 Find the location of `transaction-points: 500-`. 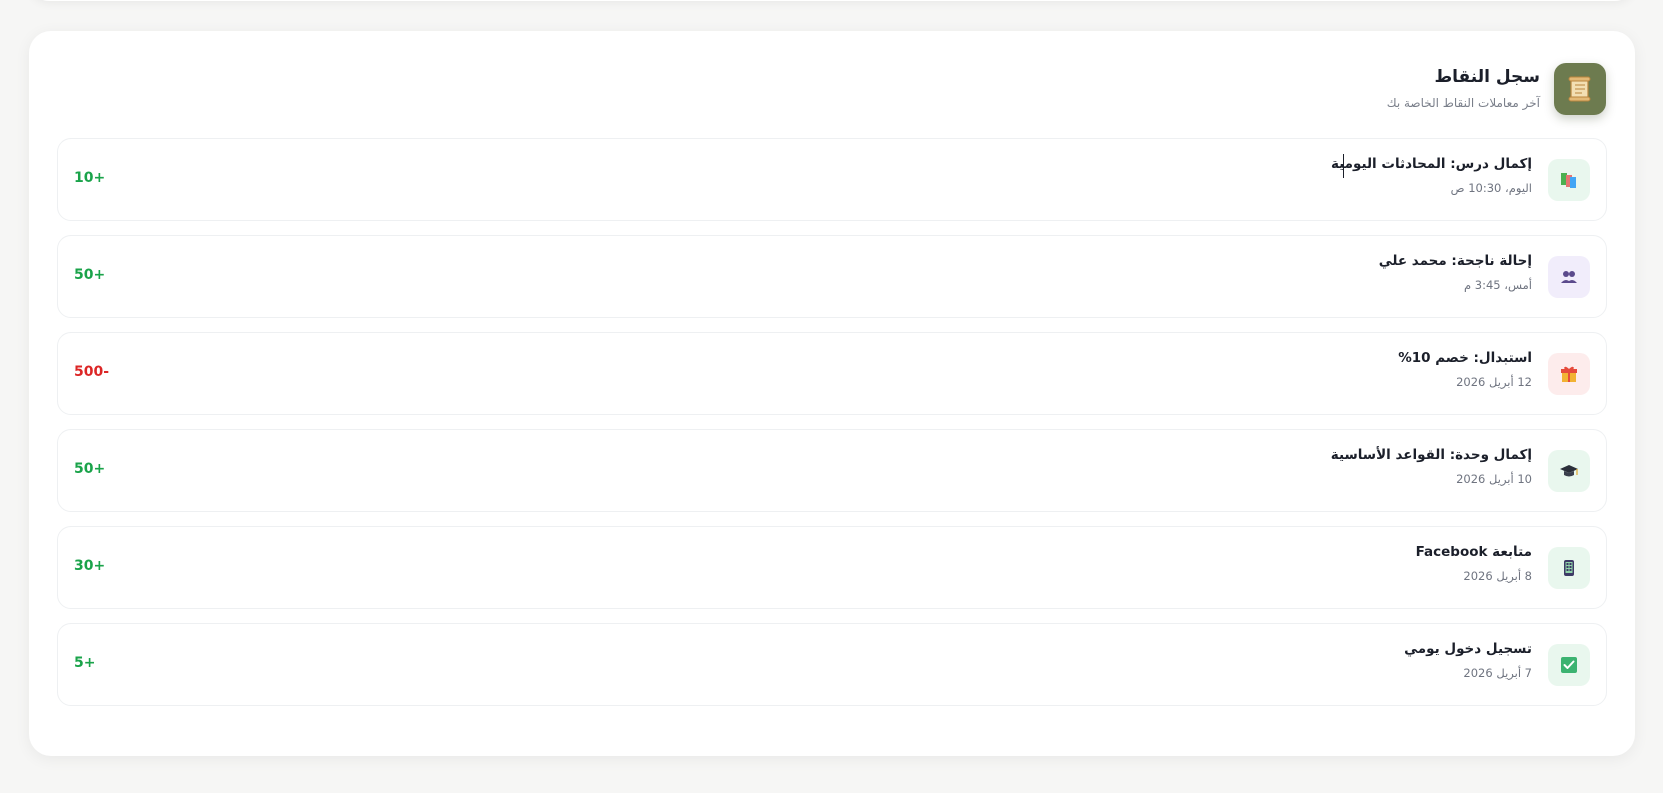

transaction-points: 500- is located at coordinates (92, 372).